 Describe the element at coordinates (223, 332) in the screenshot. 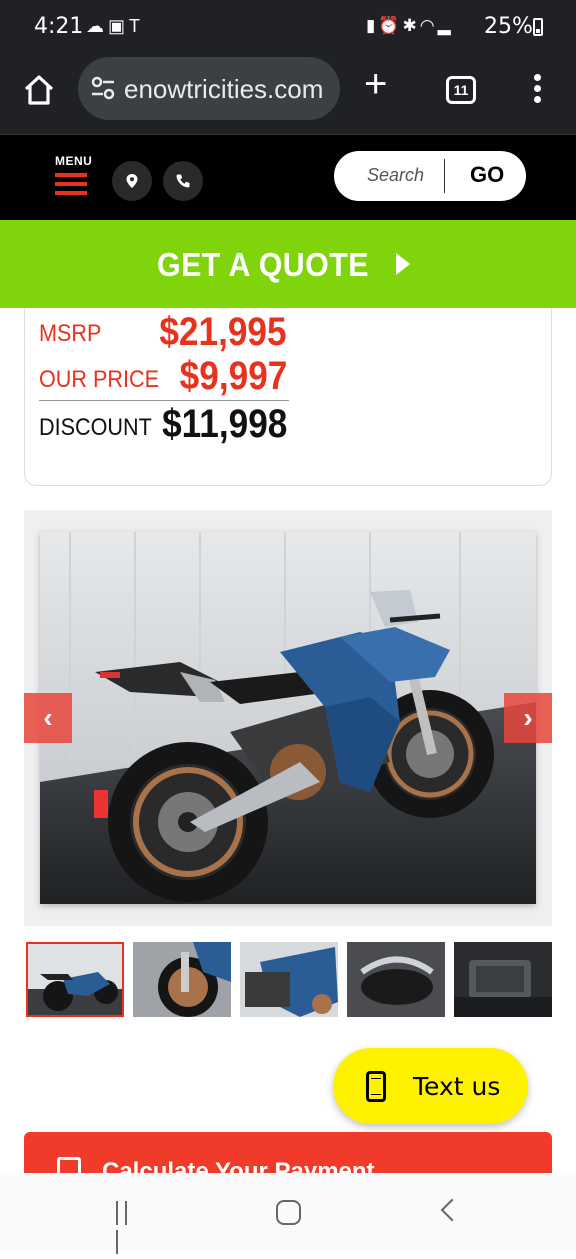

I see `msrp-value: $21,995` at that location.